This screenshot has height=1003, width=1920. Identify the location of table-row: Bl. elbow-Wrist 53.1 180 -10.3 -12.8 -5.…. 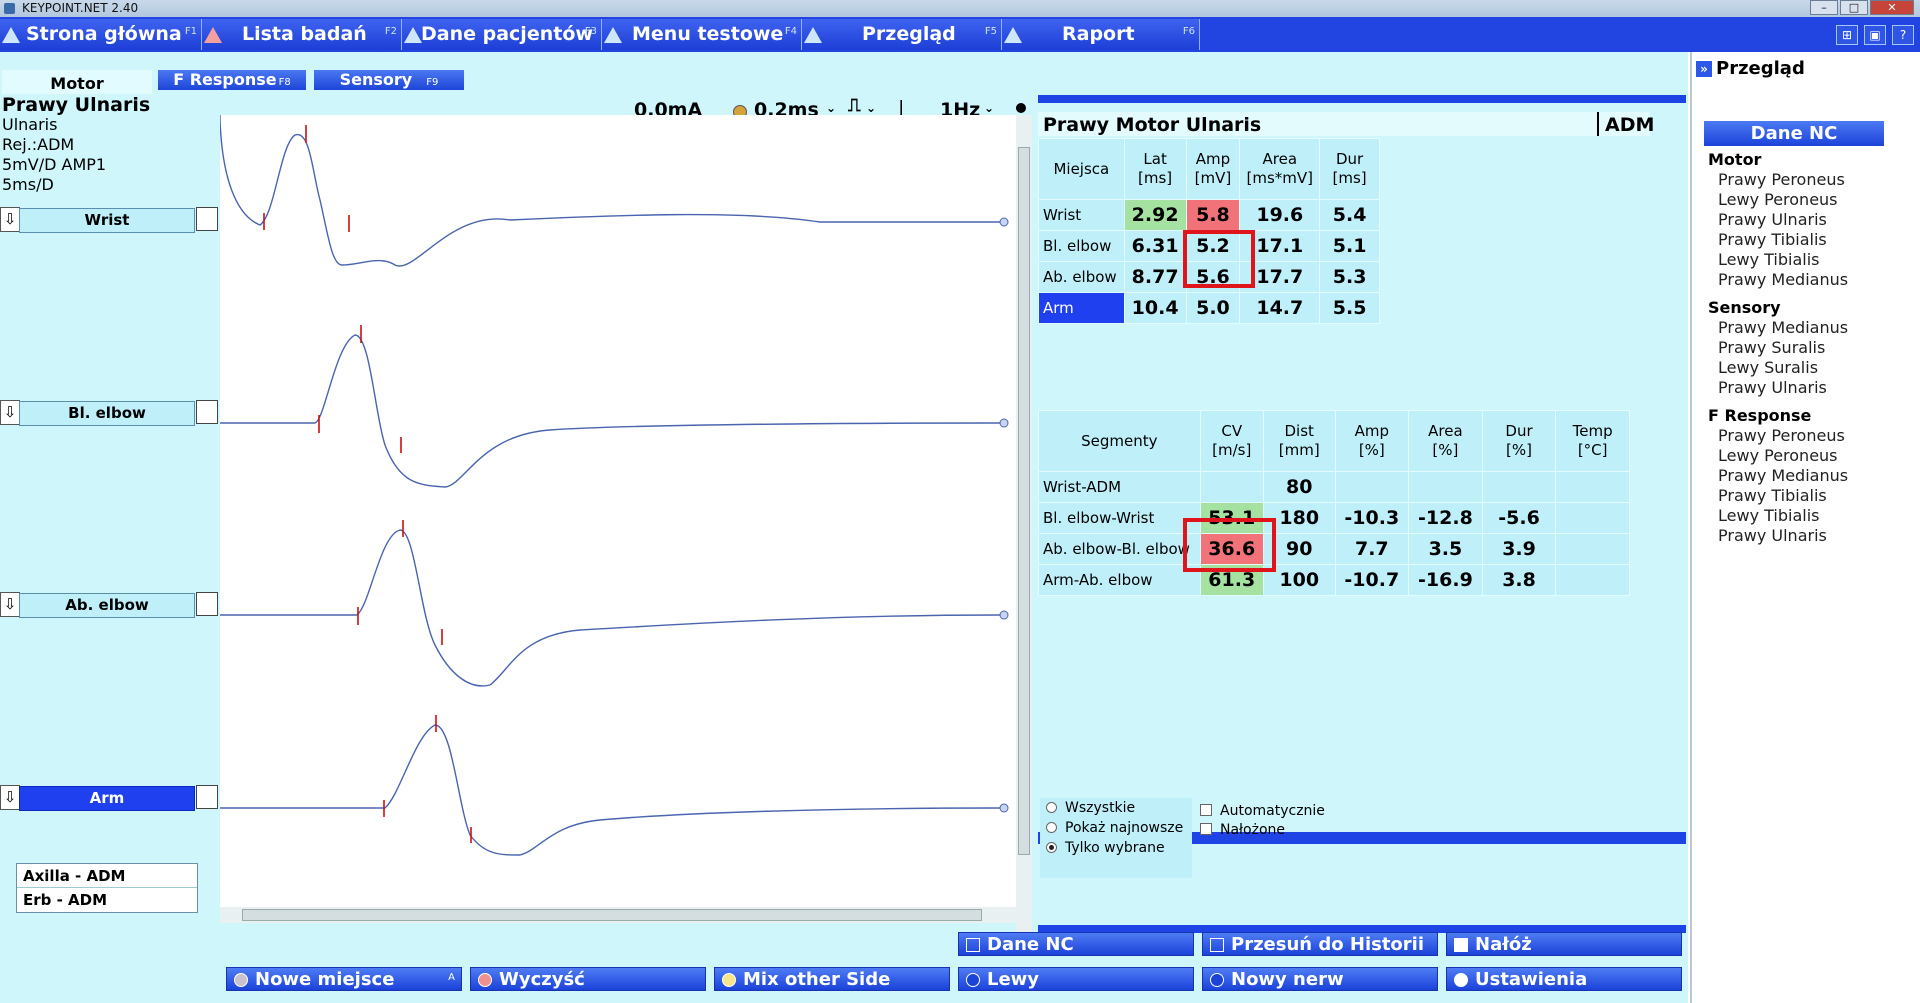
(1334, 518).